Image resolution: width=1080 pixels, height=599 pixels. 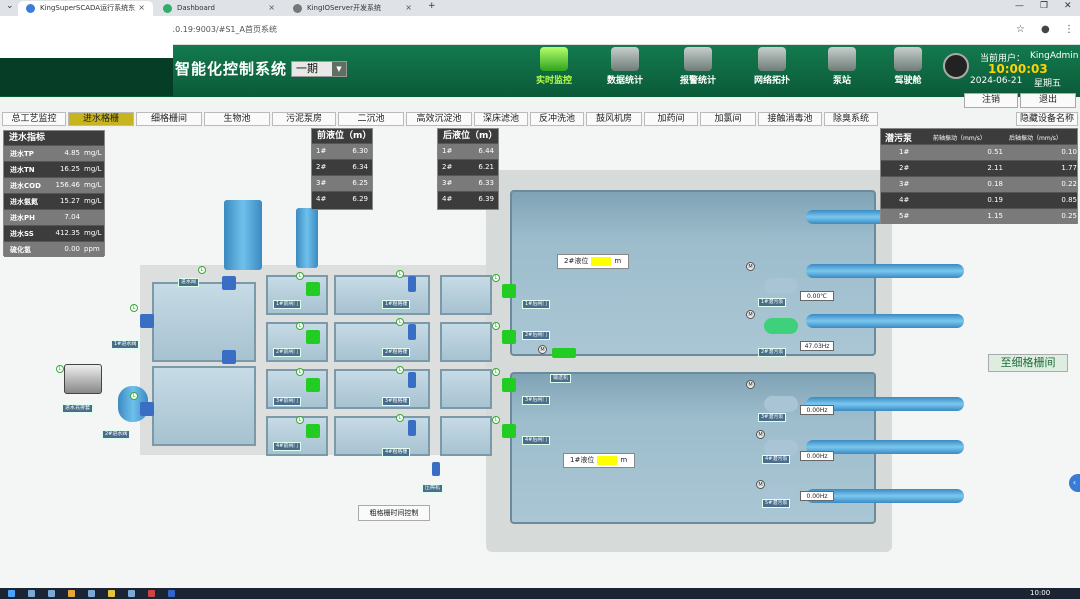 I want to click on nav-label: 泵站, so click(x=841, y=81).